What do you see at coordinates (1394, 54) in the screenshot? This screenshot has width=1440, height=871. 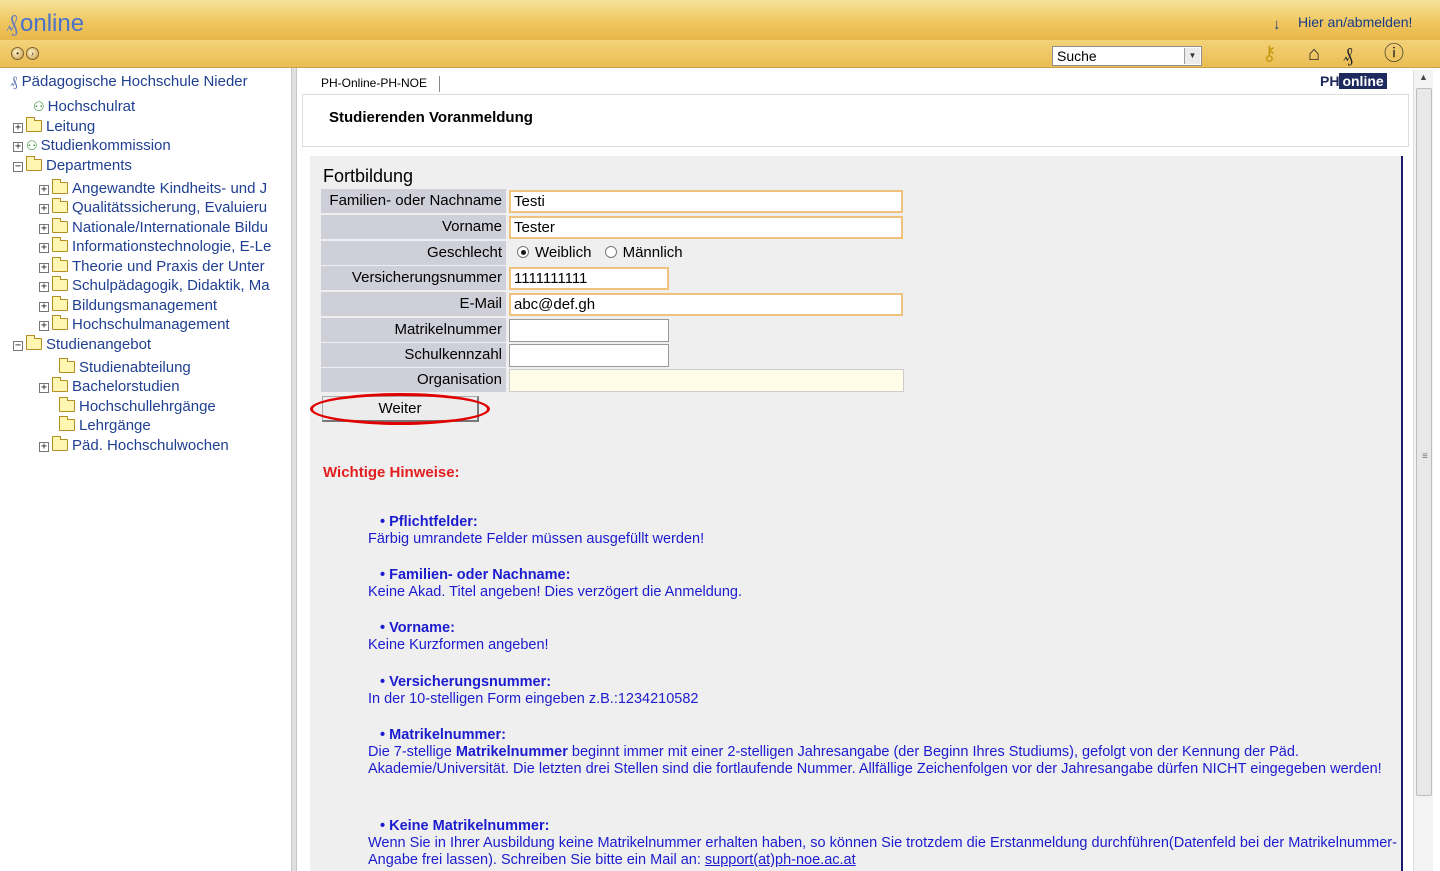 I see `info-icon: ⓘ` at bounding box center [1394, 54].